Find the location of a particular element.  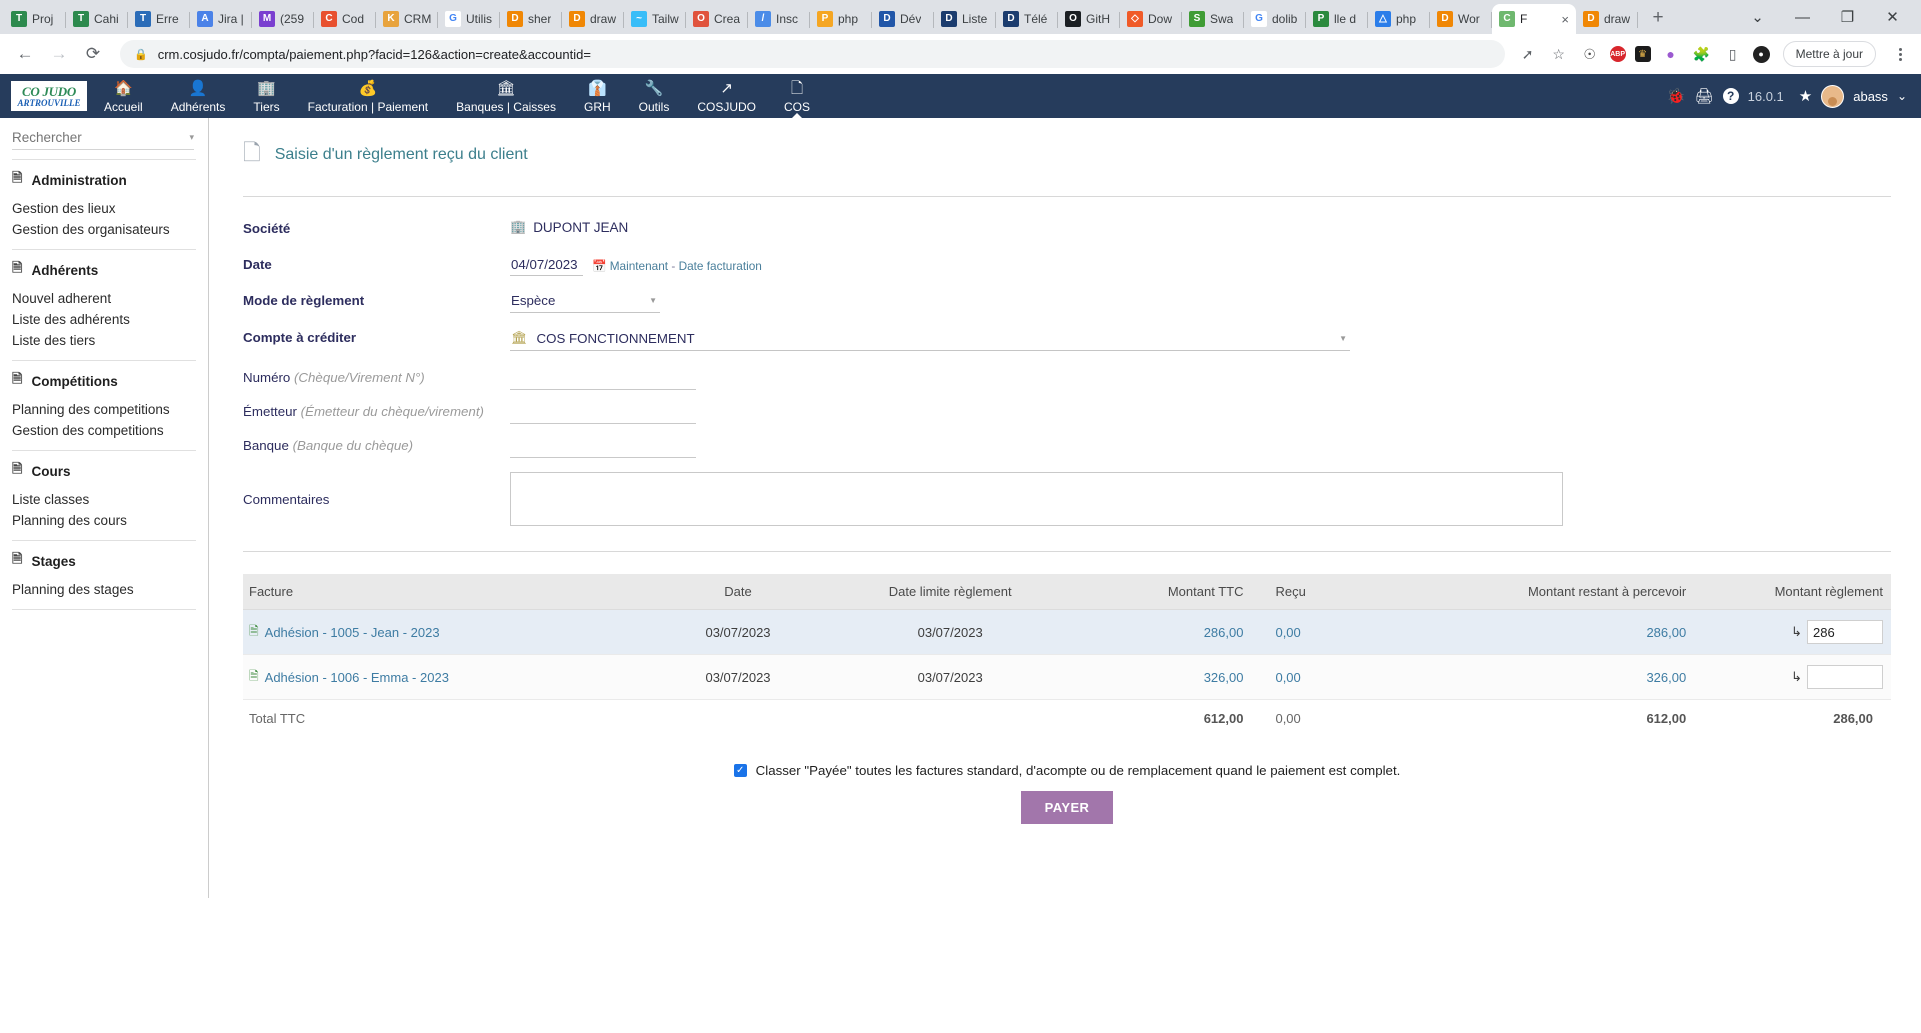

update-button: Mettre à jour is located at coordinates (1829, 54).